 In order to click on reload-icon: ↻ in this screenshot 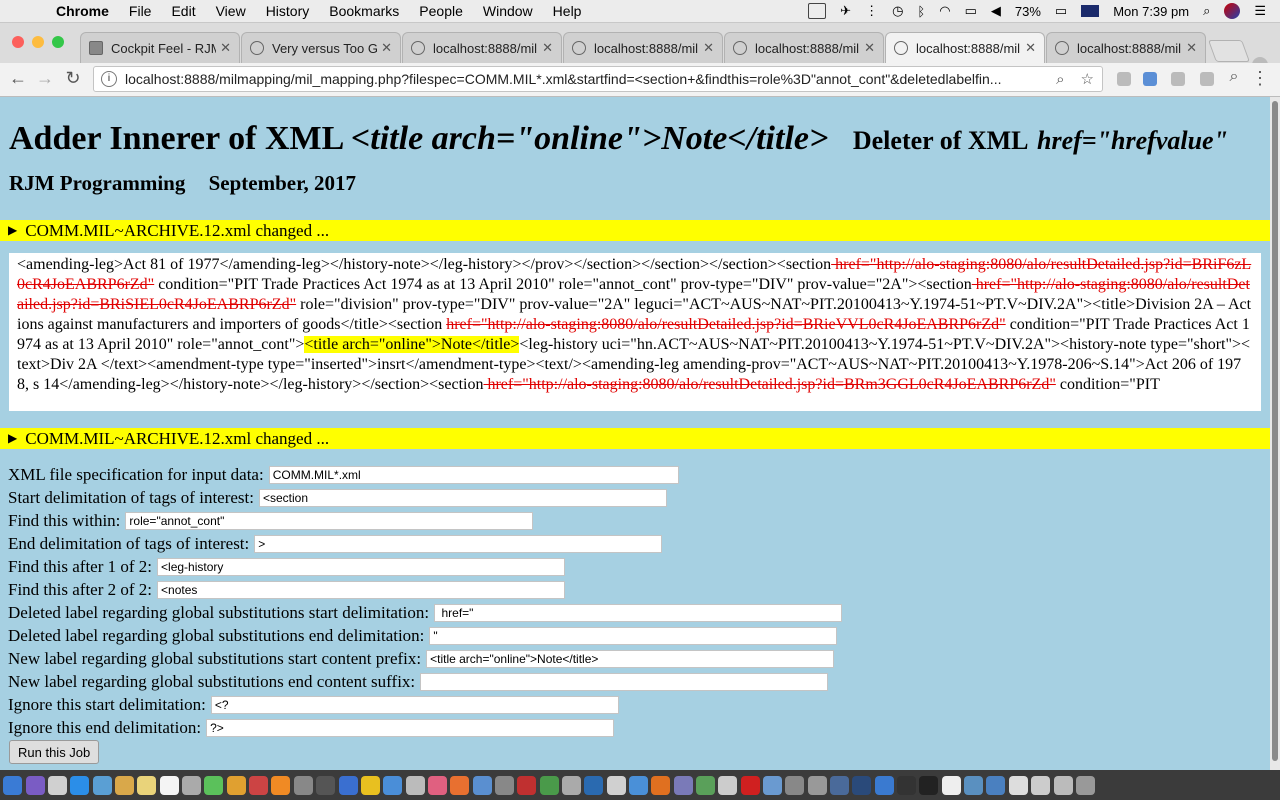, I will do `click(73, 78)`.